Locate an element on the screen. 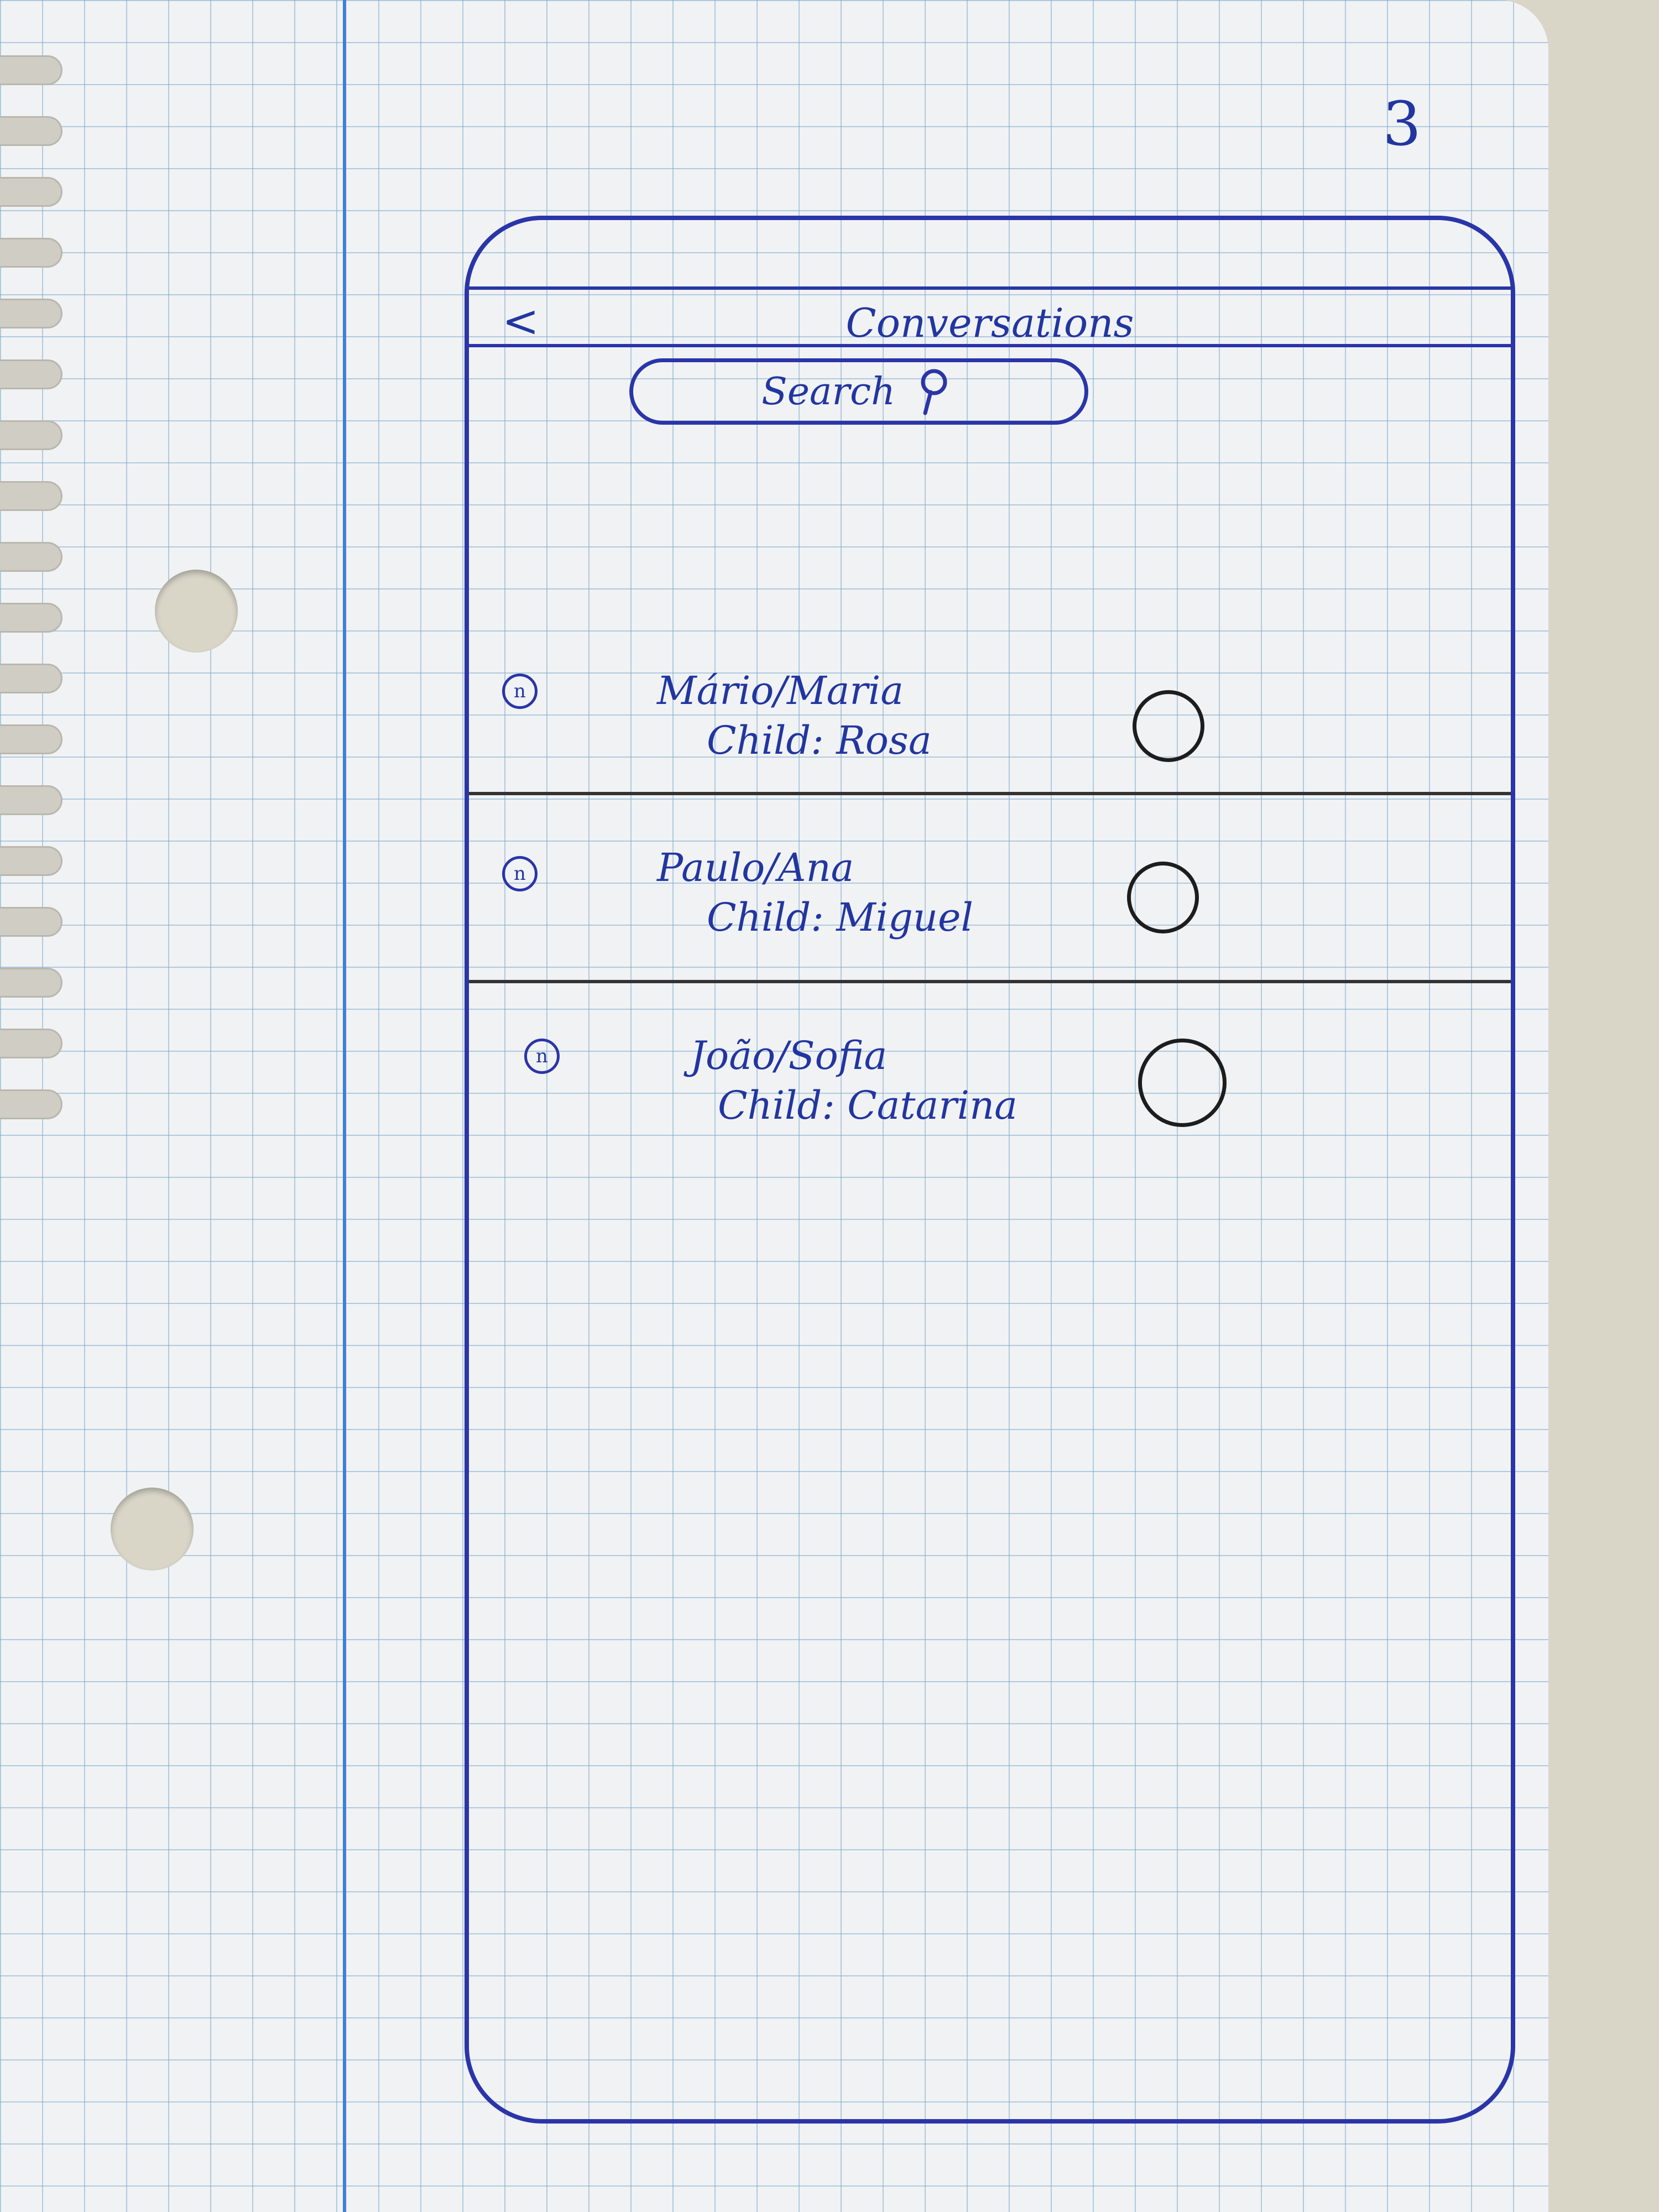 Image resolution: width=1659 pixels, height=2212 pixels. conversation-names: Mário/Maria is located at coordinates (780, 690).